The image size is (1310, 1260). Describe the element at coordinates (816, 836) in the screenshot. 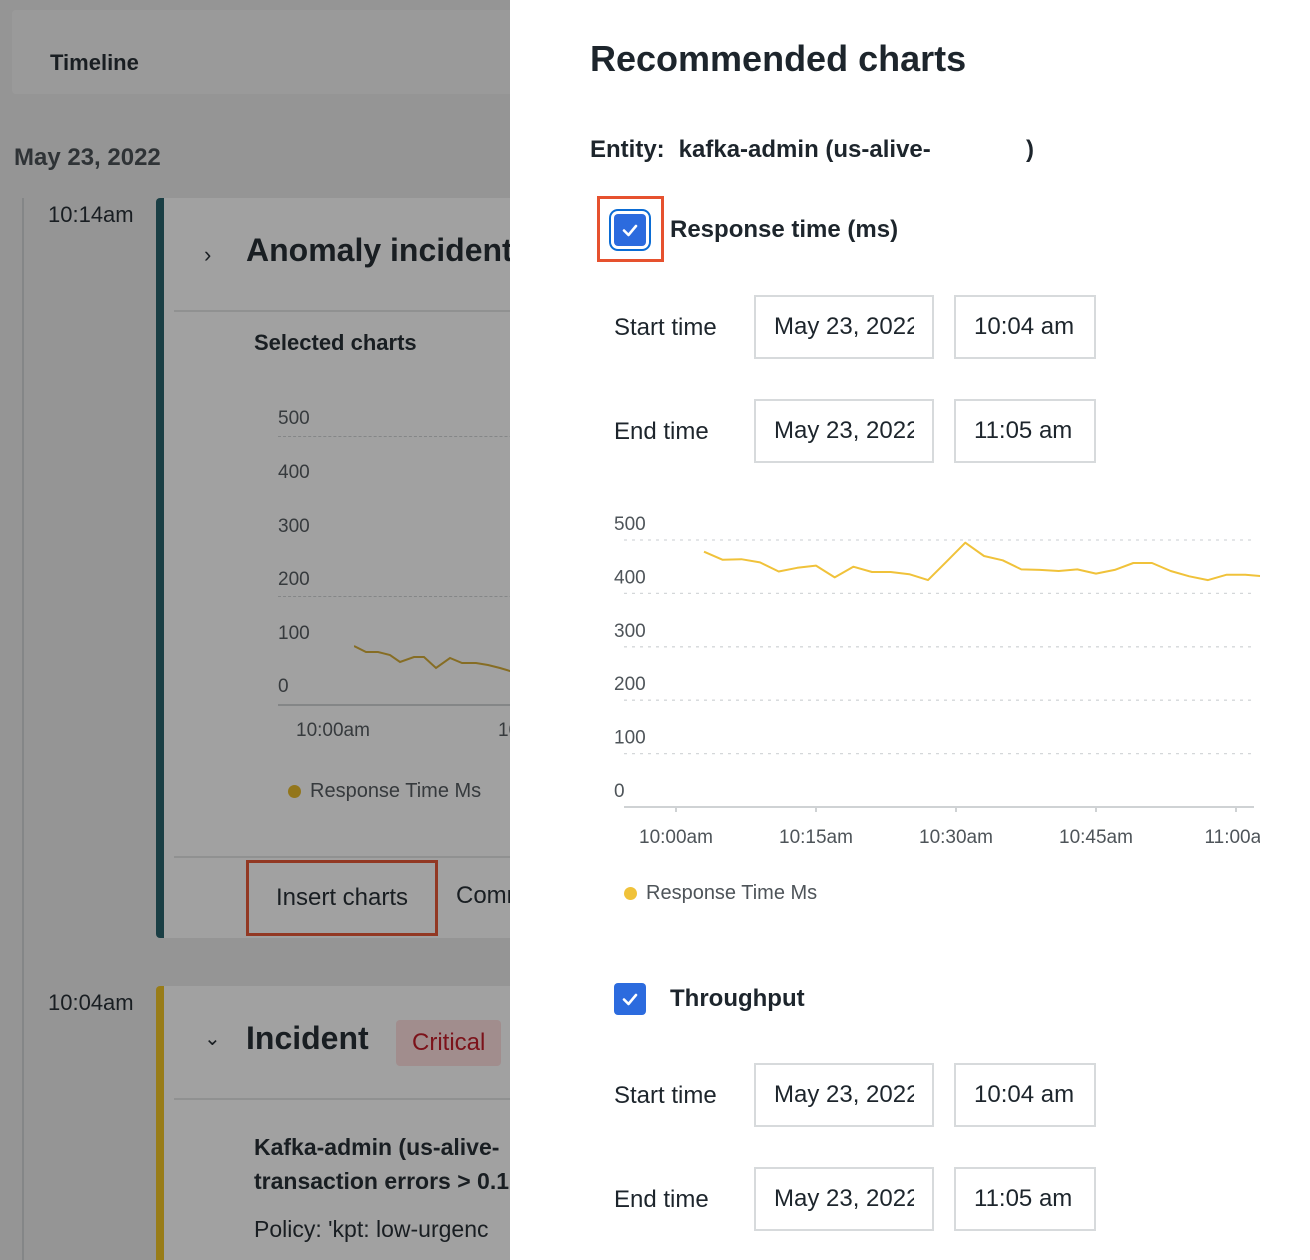

I see `x-tick-label: 10:15am` at that location.